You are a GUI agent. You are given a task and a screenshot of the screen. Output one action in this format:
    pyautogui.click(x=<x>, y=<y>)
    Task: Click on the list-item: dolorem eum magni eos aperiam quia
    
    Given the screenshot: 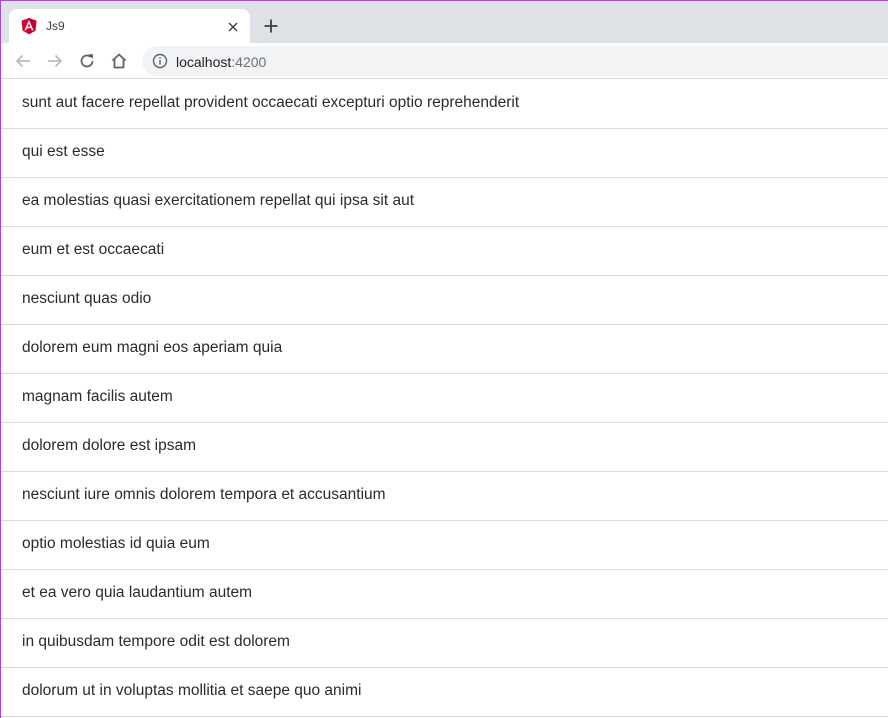 What is the action you would take?
    pyautogui.click(x=444, y=349)
    